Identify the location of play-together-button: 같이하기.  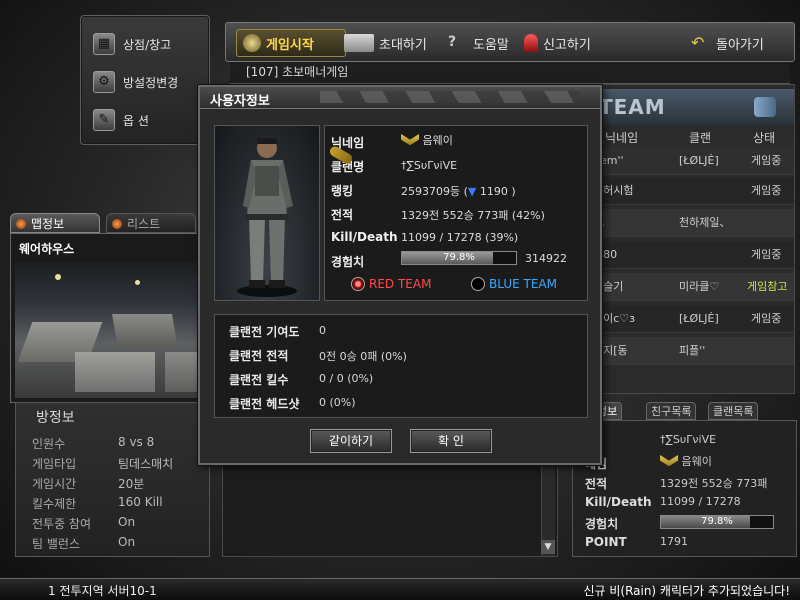
(351, 441).